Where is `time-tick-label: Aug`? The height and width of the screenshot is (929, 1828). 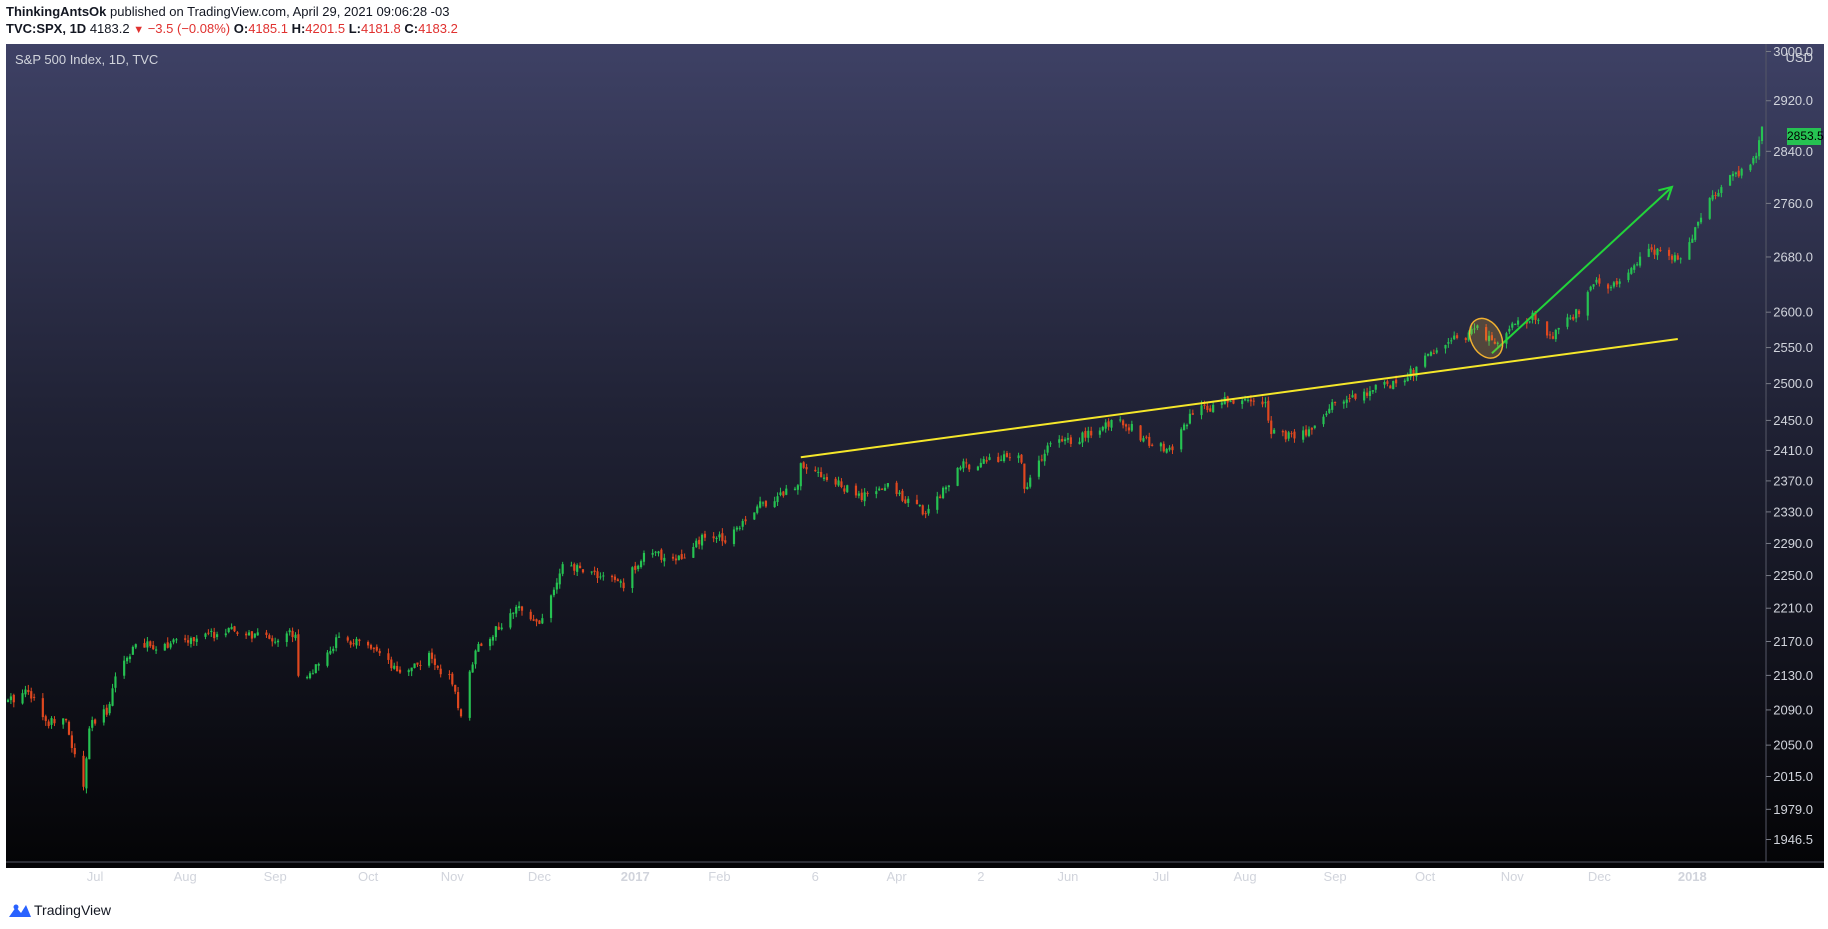 time-tick-label: Aug is located at coordinates (1245, 876).